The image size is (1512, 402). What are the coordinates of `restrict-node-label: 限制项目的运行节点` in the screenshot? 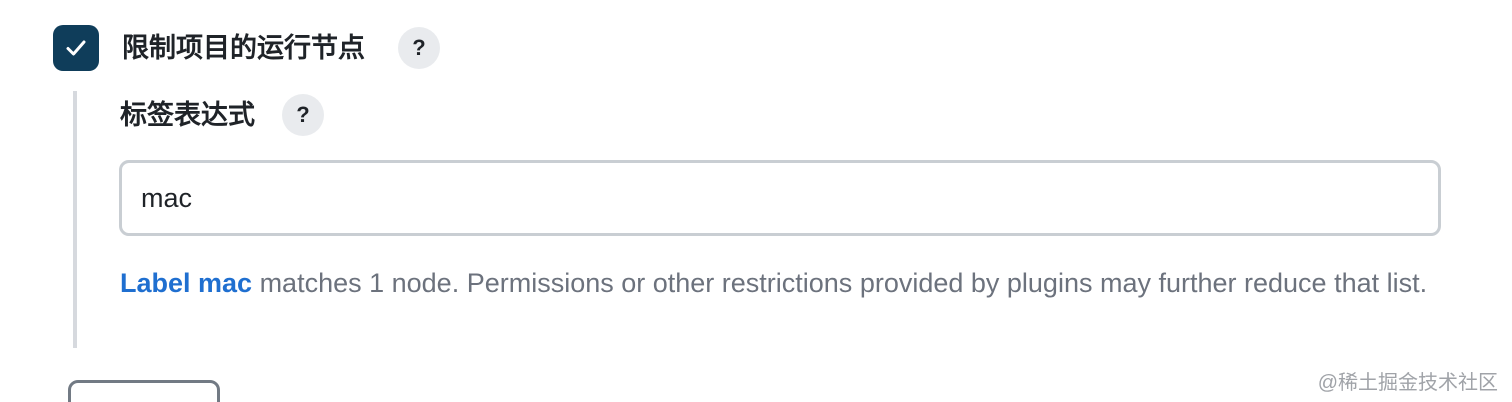 It's located at (243, 48).